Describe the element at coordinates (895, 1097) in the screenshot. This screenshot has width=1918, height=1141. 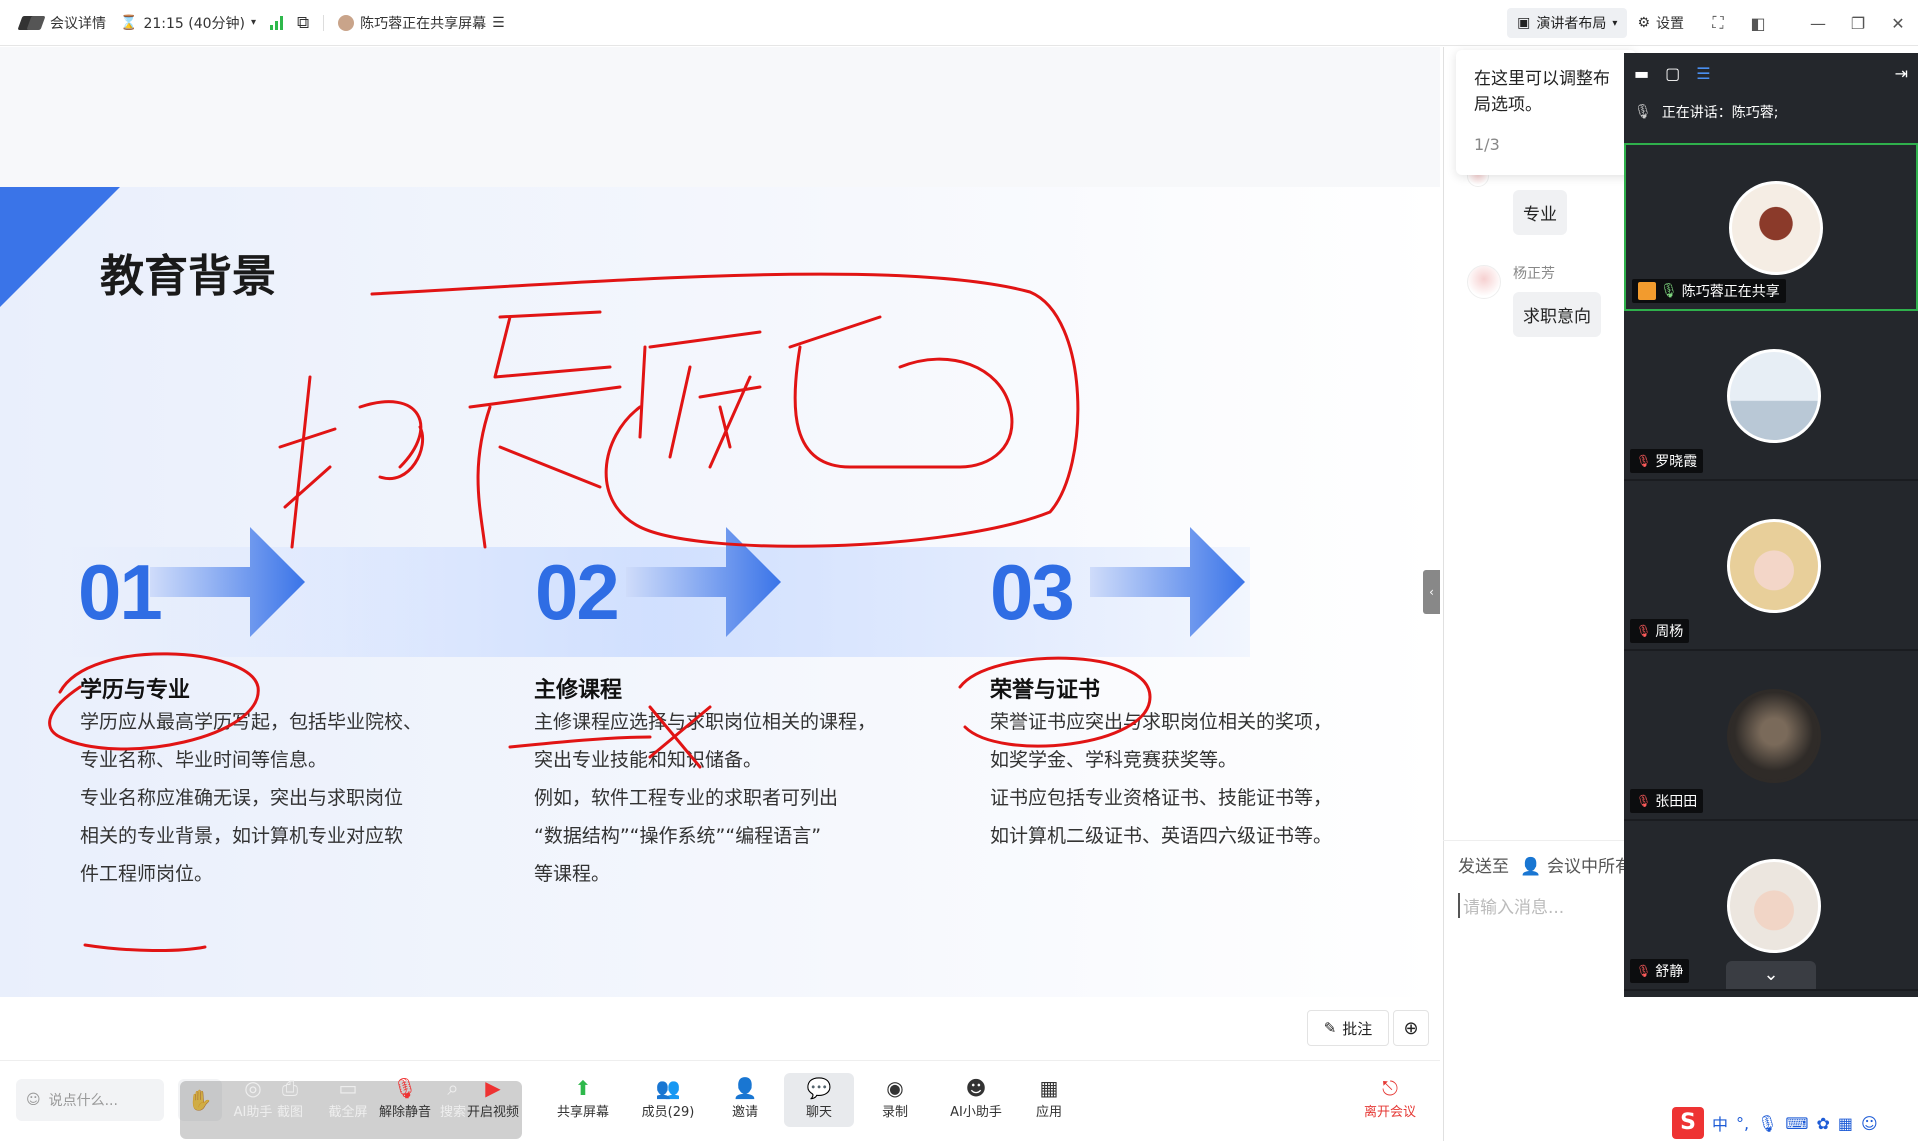
I see `record-button: ◉ 录制` at that location.